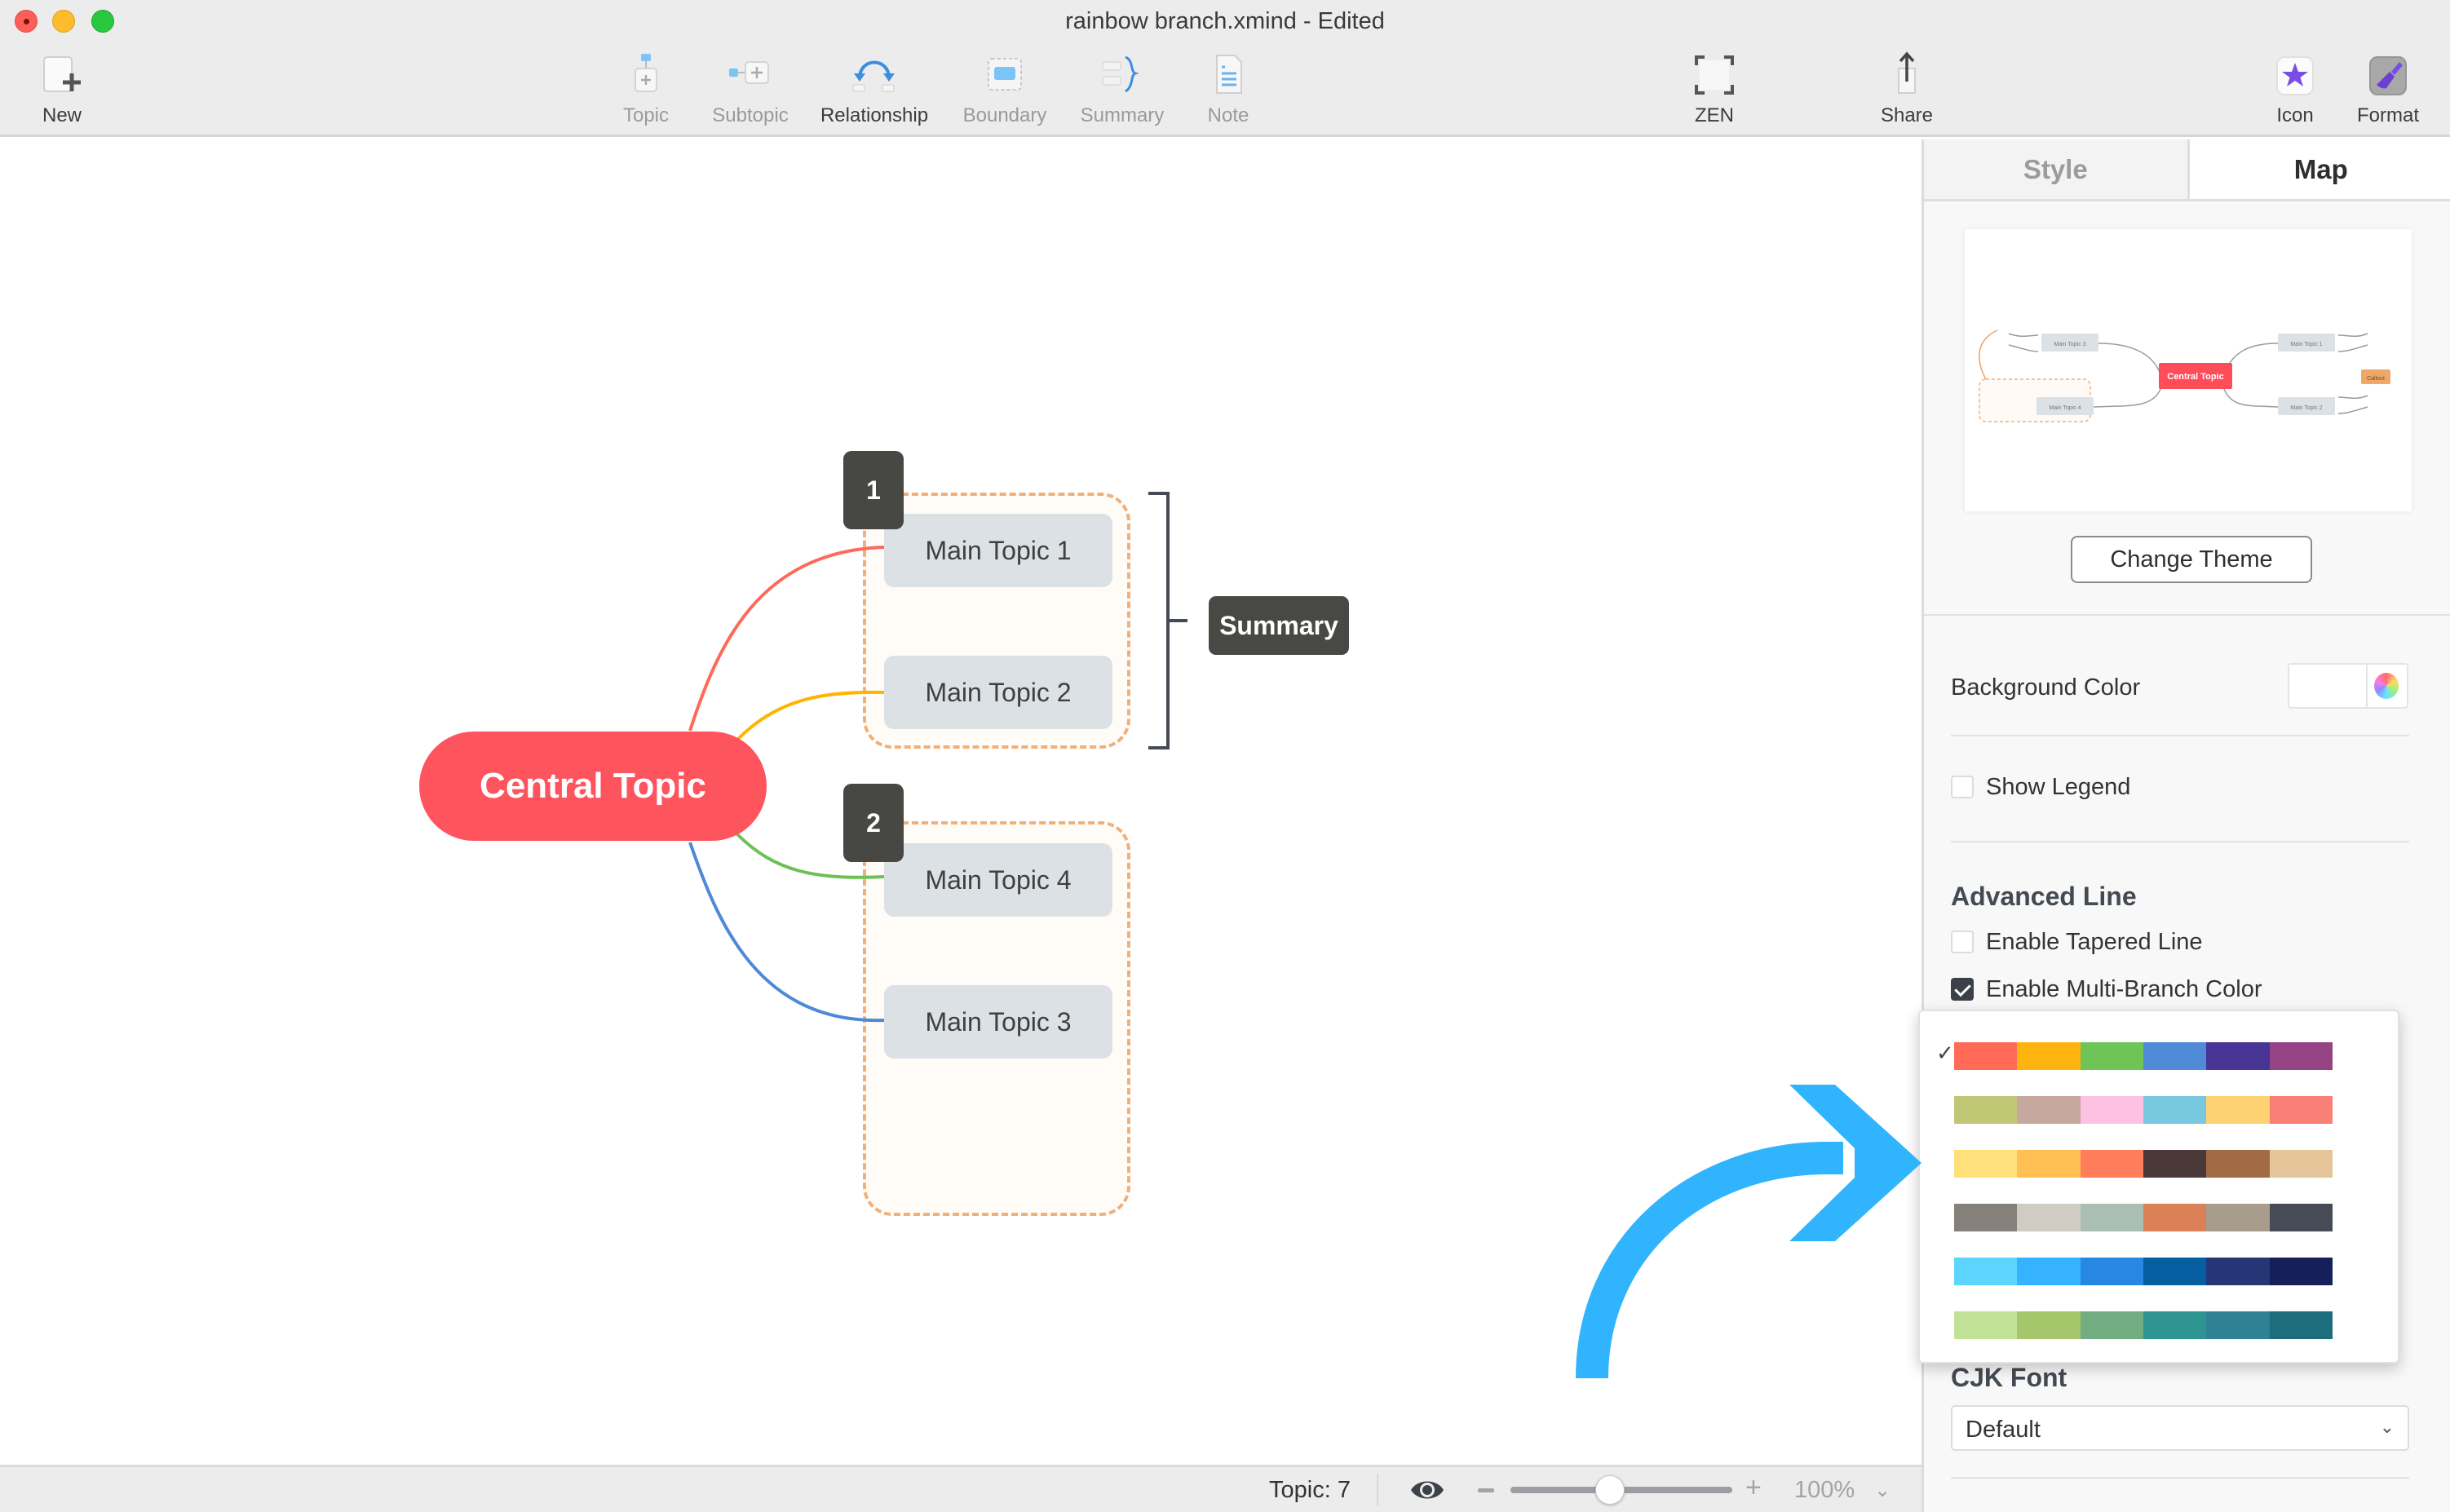  What do you see at coordinates (2387, 115) in the screenshot?
I see `format-label: Format` at bounding box center [2387, 115].